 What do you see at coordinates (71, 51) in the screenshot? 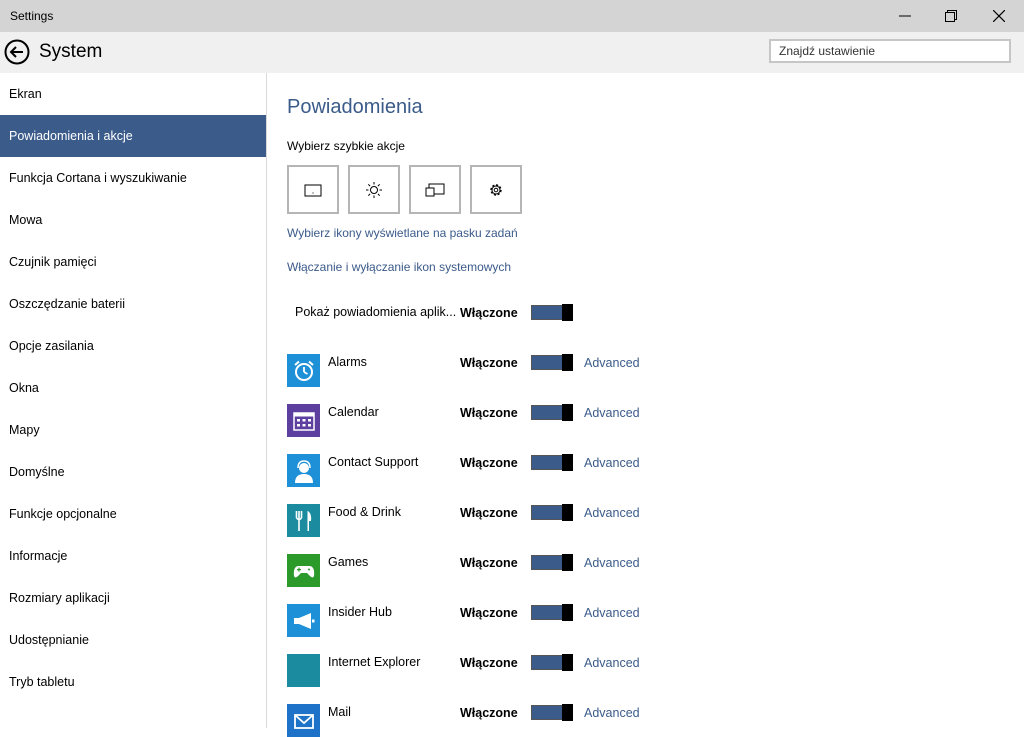
I see `page-title: System` at bounding box center [71, 51].